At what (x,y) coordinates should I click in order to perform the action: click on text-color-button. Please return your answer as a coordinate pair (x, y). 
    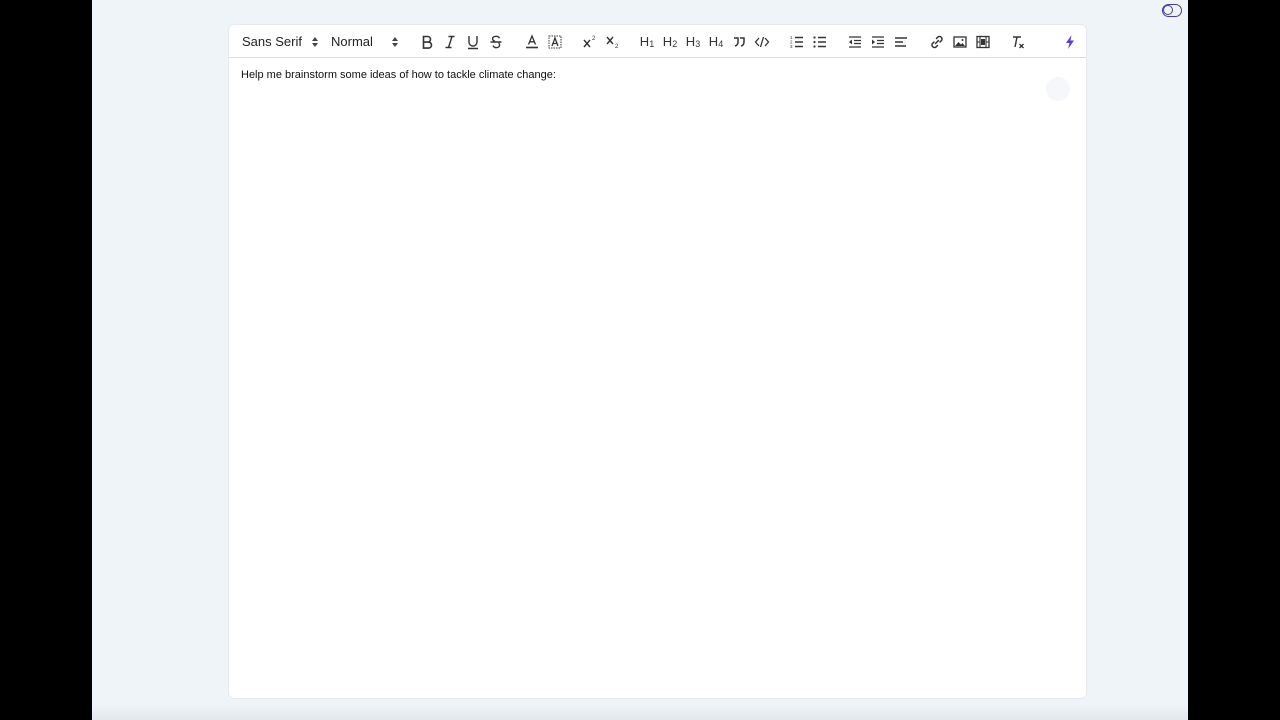
    Looking at the image, I should click on (532, 41).